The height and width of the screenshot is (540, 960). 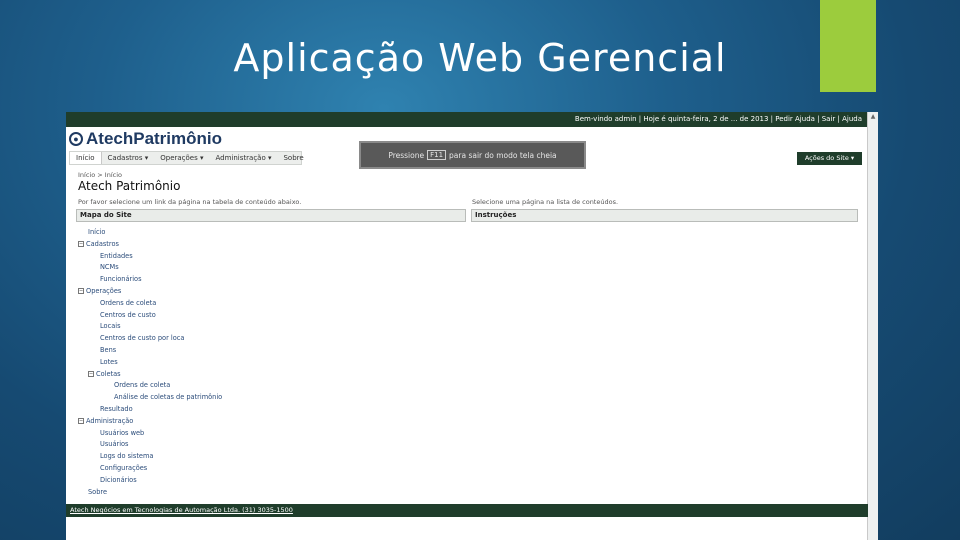 I want to click on tree-item: − Cadastros, so click(x=98, y=244).